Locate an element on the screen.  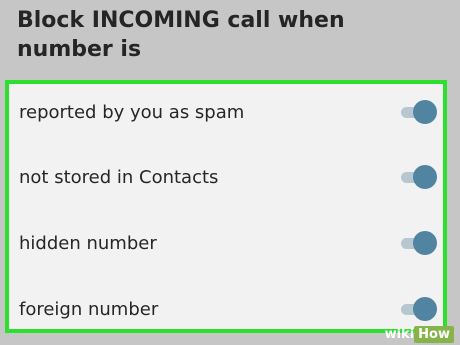
foreign-number-toggle is located at coordinates (419, 309).